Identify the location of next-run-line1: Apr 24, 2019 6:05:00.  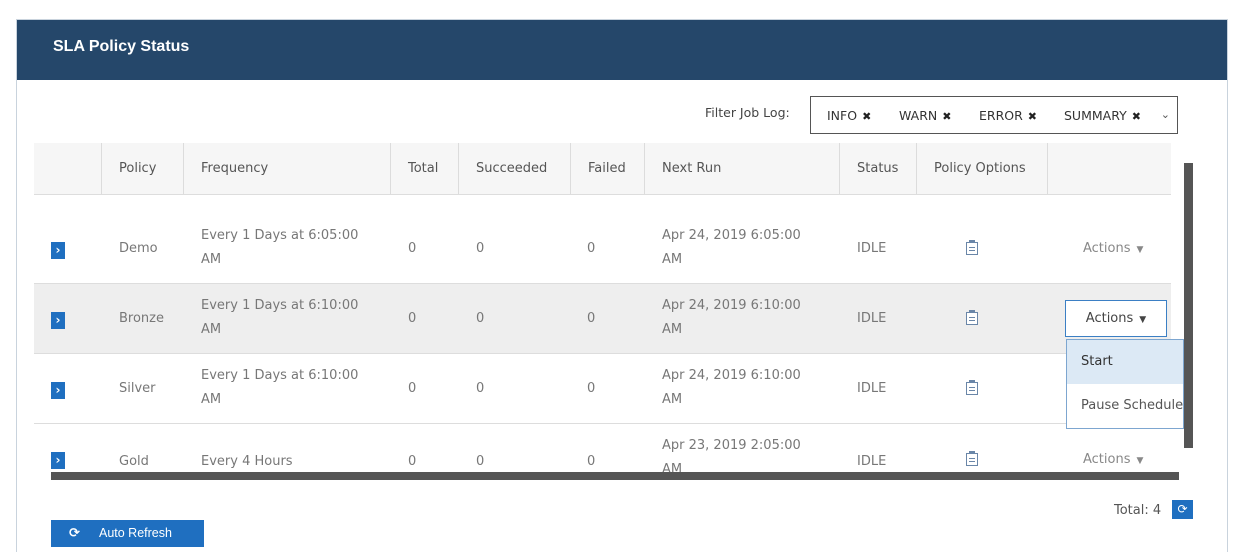
(731, 235).